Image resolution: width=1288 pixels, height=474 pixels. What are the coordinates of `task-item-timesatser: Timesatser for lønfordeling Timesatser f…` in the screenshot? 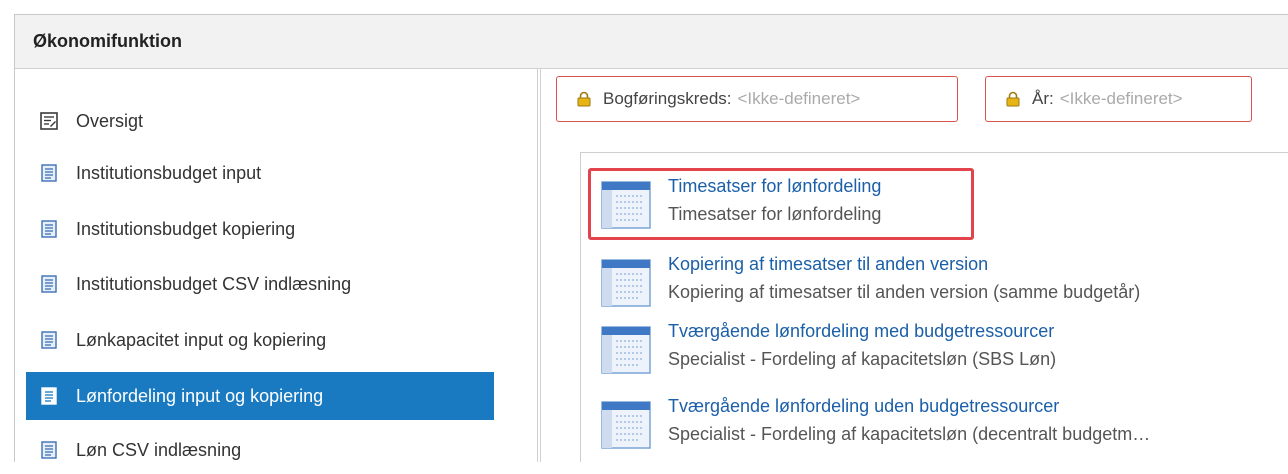 It's located at (940, 204).